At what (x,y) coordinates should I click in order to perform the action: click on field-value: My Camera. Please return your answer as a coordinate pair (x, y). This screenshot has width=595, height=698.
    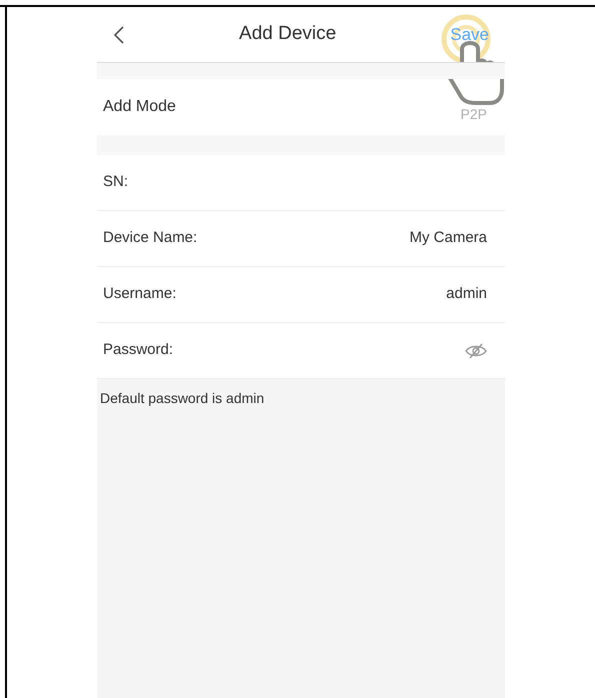
    Looking at the image, I should click on (448, 238).